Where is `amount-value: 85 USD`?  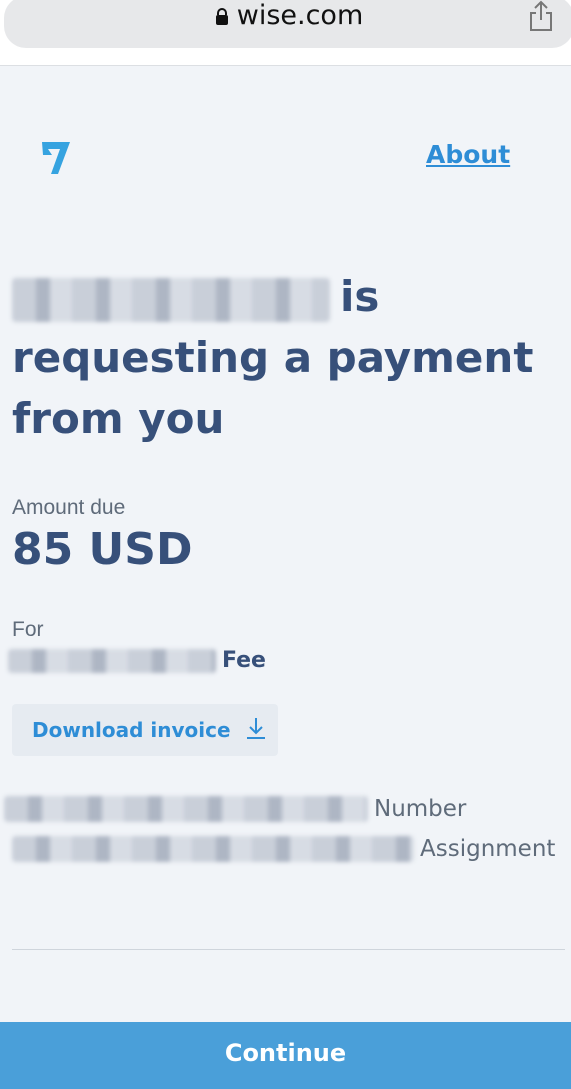
amount-value: 85 USD is located at coordinates (102, 549).